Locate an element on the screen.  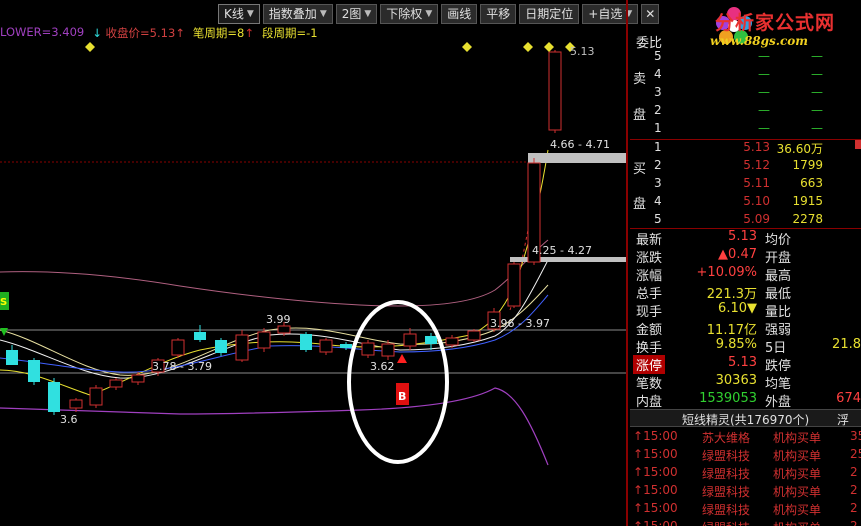
close-down-icon: ↓ is located at coordinates (97, 33).